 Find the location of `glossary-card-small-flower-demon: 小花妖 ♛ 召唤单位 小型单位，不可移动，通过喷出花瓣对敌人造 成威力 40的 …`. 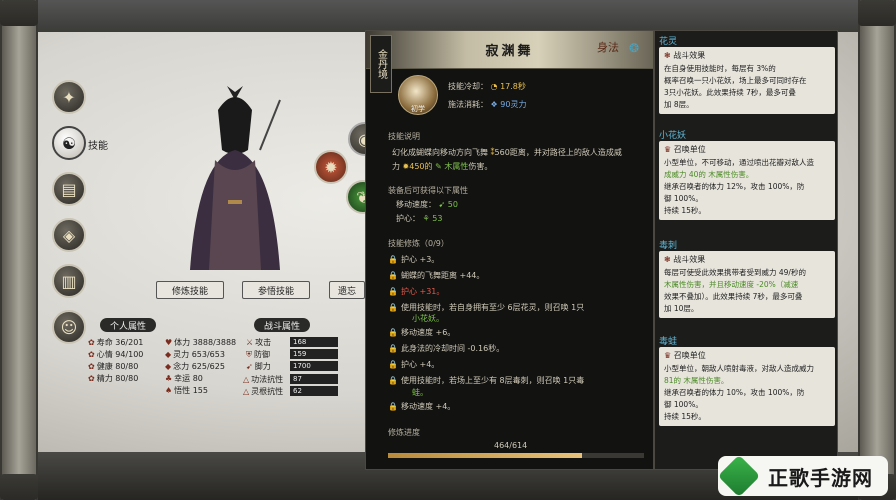

glossary-card-small-flower-demon: 小花妖 ♛ 召唤单位 小型单位，不可移动，通过喷出花瓣对敌人造 成威力 40的 … is located at coordinates (747, 175).